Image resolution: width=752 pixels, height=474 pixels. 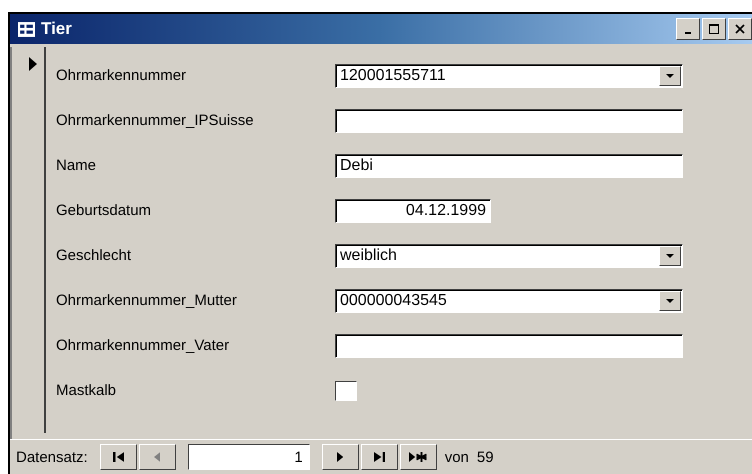 I want to click on field-label: Ohrmarkennummer_Vater, so click(x=143, y=345).